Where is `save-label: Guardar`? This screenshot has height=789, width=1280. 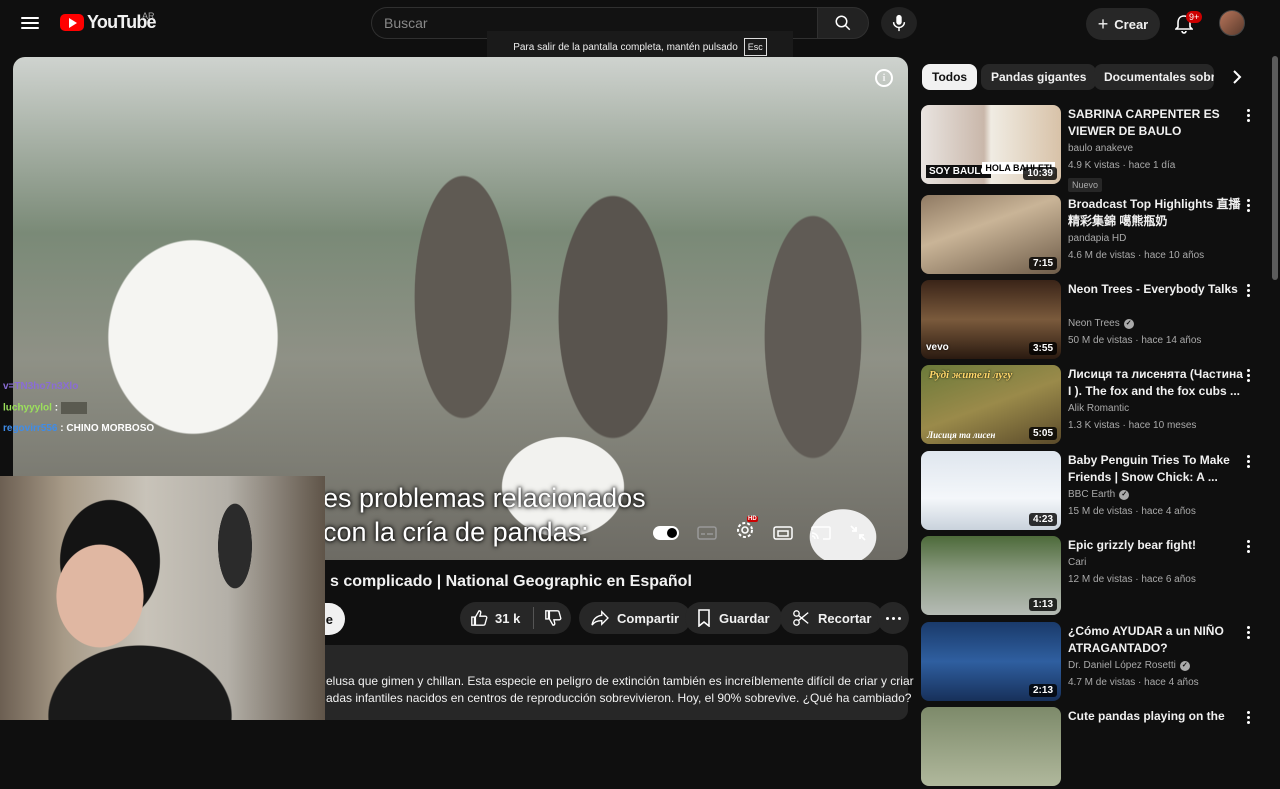
save-label: Guardar is located at coordinates (744, 618).